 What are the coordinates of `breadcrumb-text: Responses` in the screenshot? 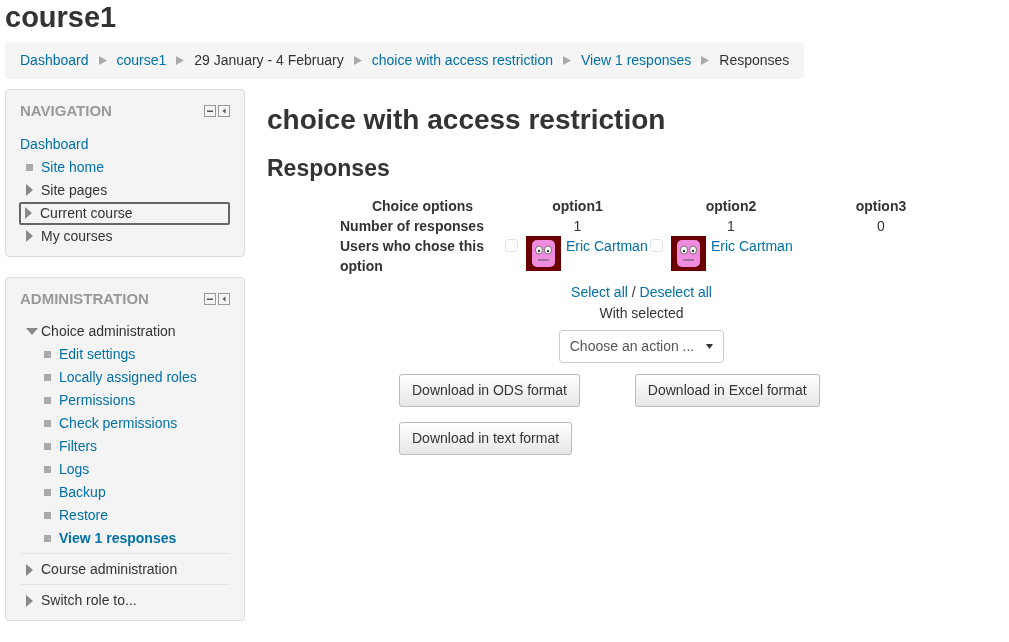 It's located at (754, 60).